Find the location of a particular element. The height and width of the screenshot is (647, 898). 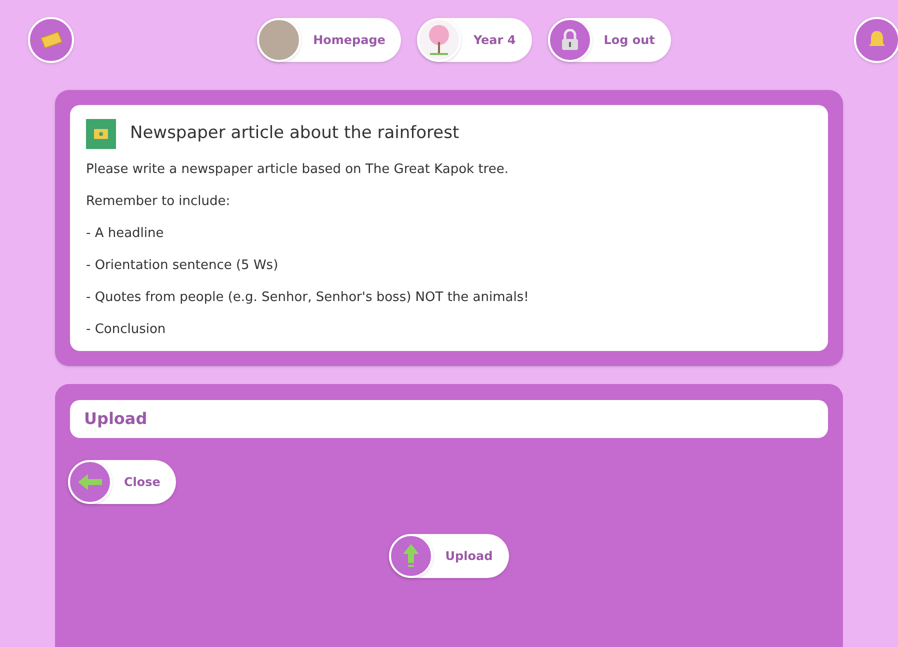

task-text: - Quotes from people (e.g. Senhor, Senhor's boss) NOT the animals! is located at coordinates (308, 298).